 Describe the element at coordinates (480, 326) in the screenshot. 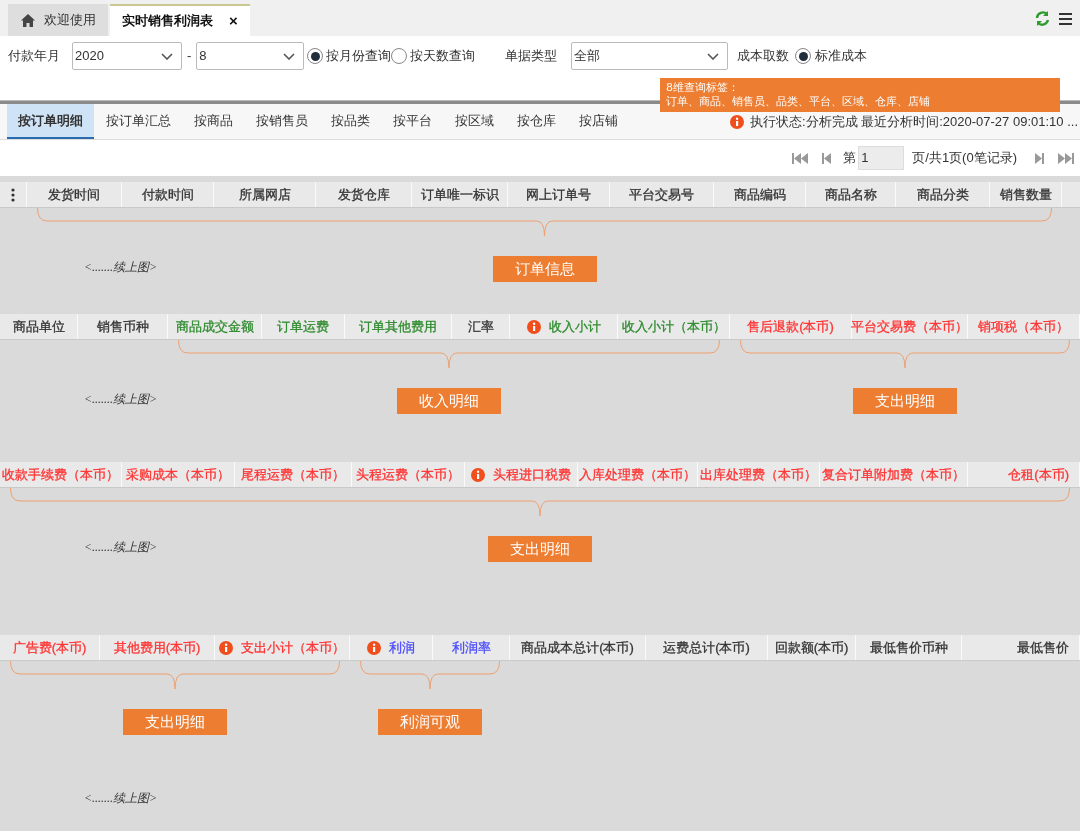

I see `column-header: 汇率` at that location.